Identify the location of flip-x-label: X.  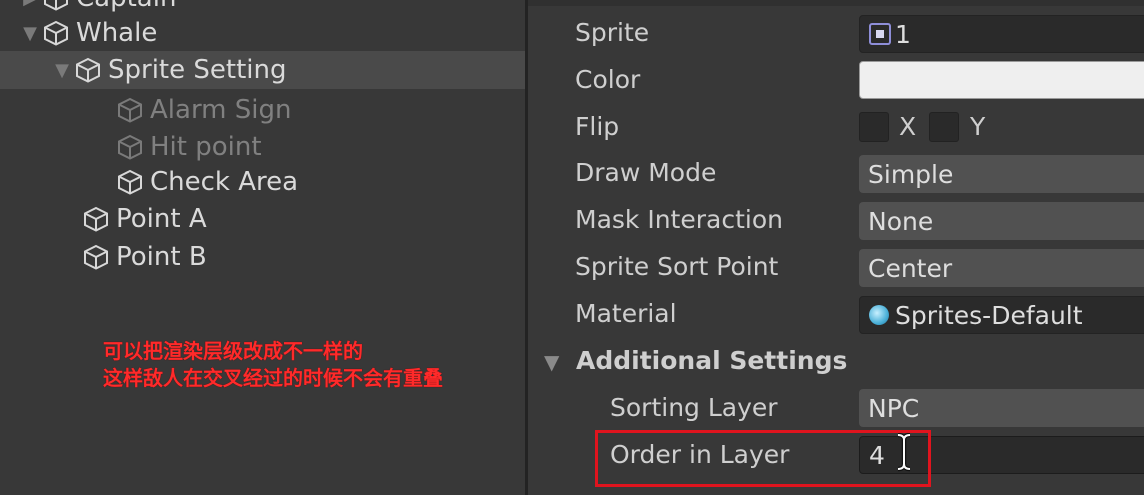
(908, 126).